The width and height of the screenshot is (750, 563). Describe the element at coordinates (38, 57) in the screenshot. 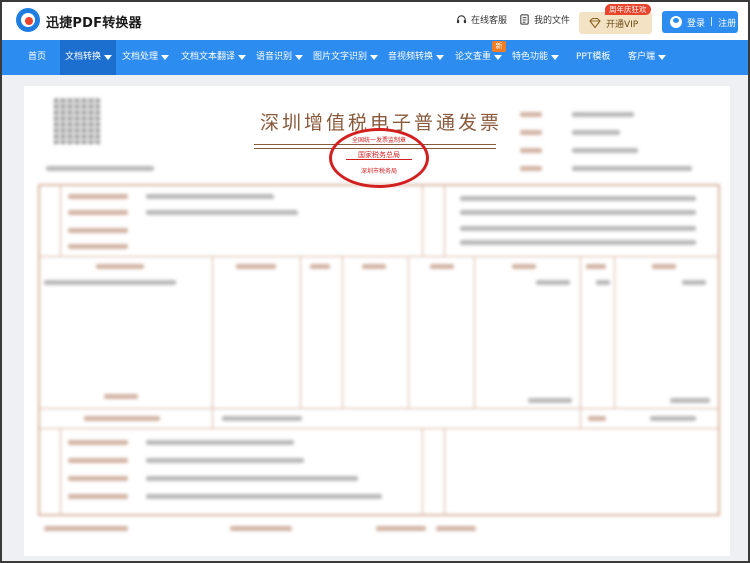

I see `nav-item-home: 首页` at that location.